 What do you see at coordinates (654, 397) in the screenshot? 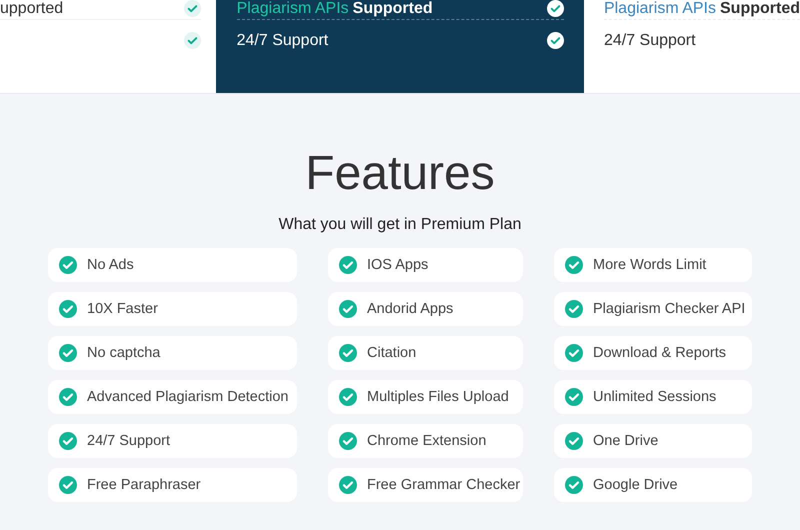
I see `feature-label: Unlimited Sessions` at bounding box center [654, 397].